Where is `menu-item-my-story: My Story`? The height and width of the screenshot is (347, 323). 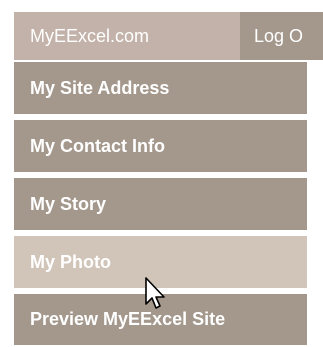 menu-item-my-story: My Story is located at coordinates (160, 204).